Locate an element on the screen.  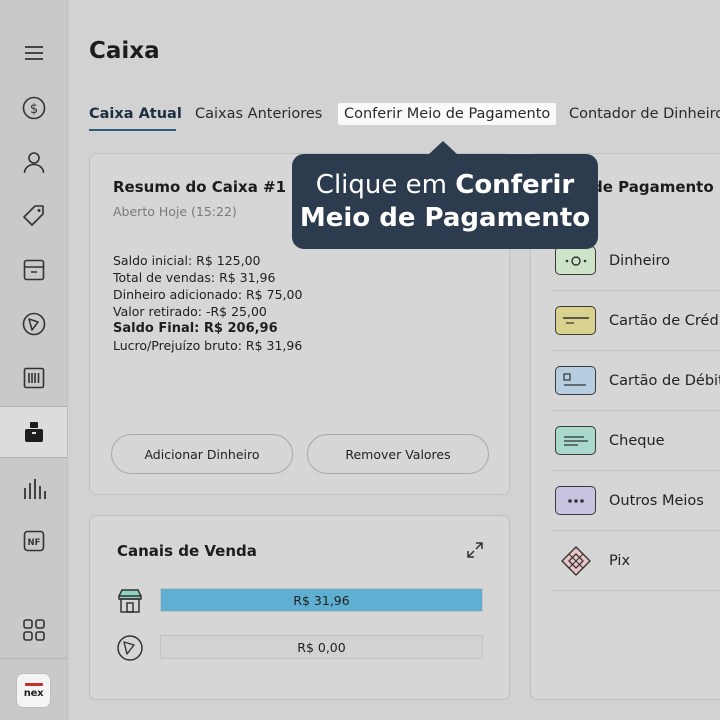
sidebar-item-products is located at coordinates (33, 216).